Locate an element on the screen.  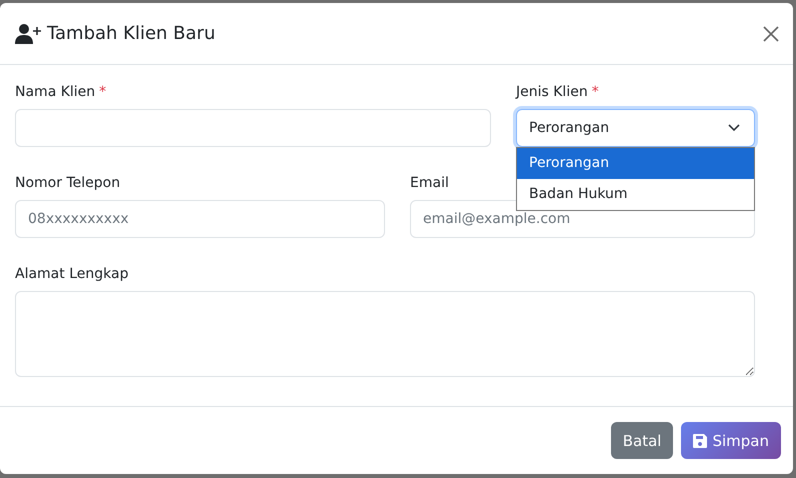
field-label: Nomor Telepon is located at coordinates (67, 183).